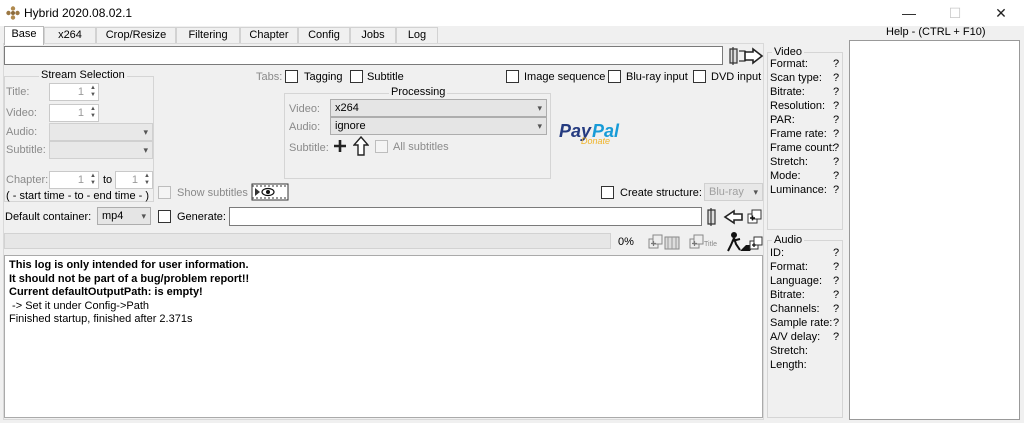 The image size is (1024, 423). I want to click on audio-encoder-value: ignore, so click(350, 126).